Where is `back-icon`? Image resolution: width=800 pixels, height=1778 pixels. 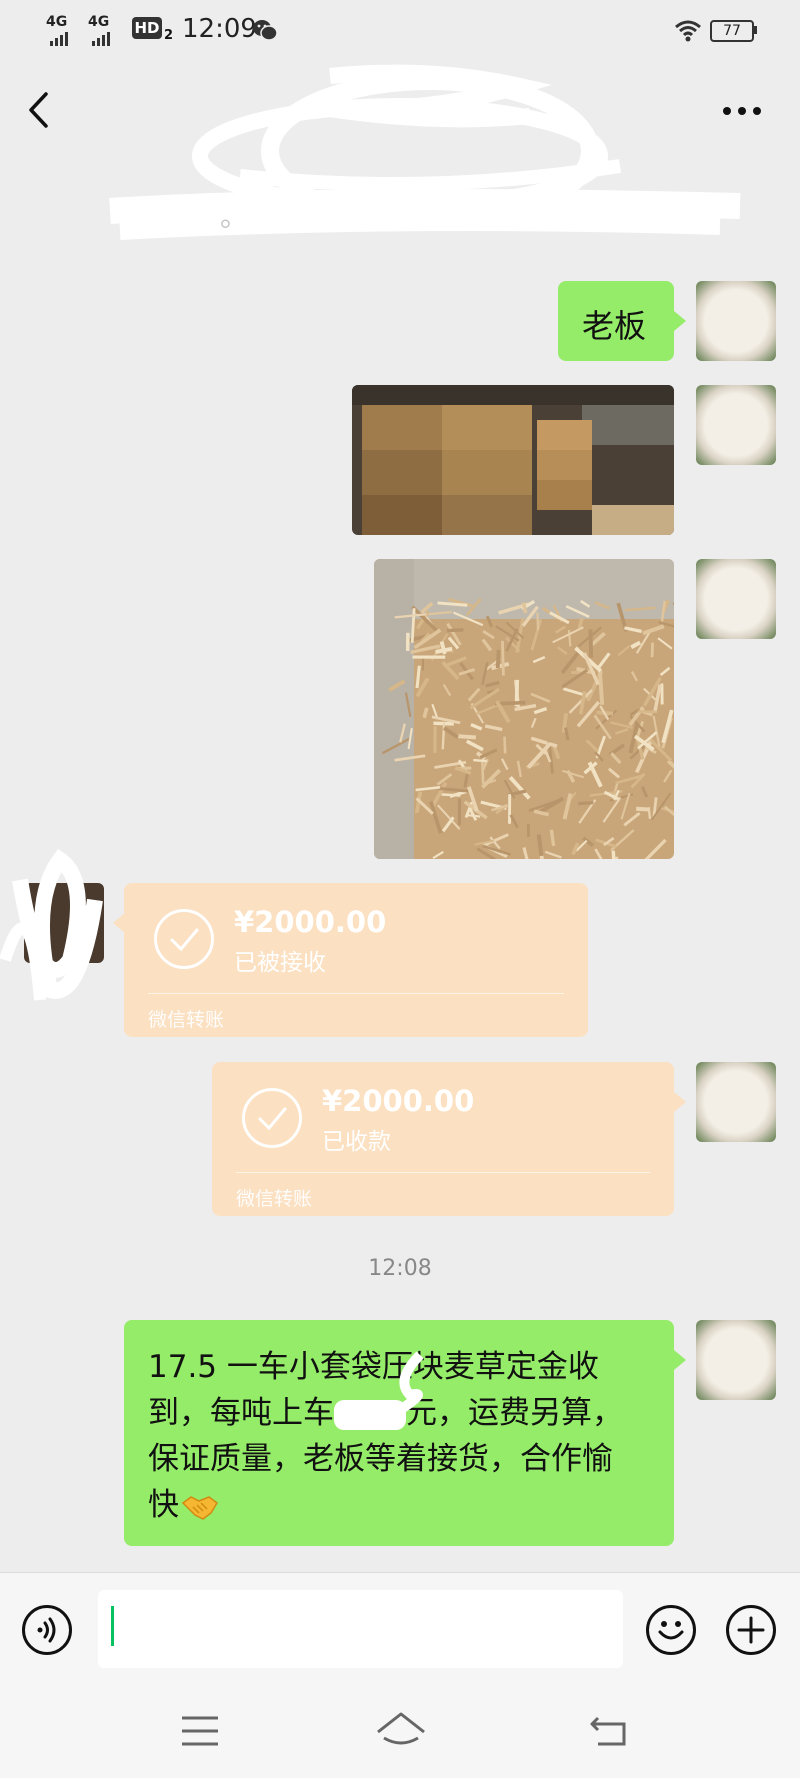 back-icon is located at coordinates (38, 110).